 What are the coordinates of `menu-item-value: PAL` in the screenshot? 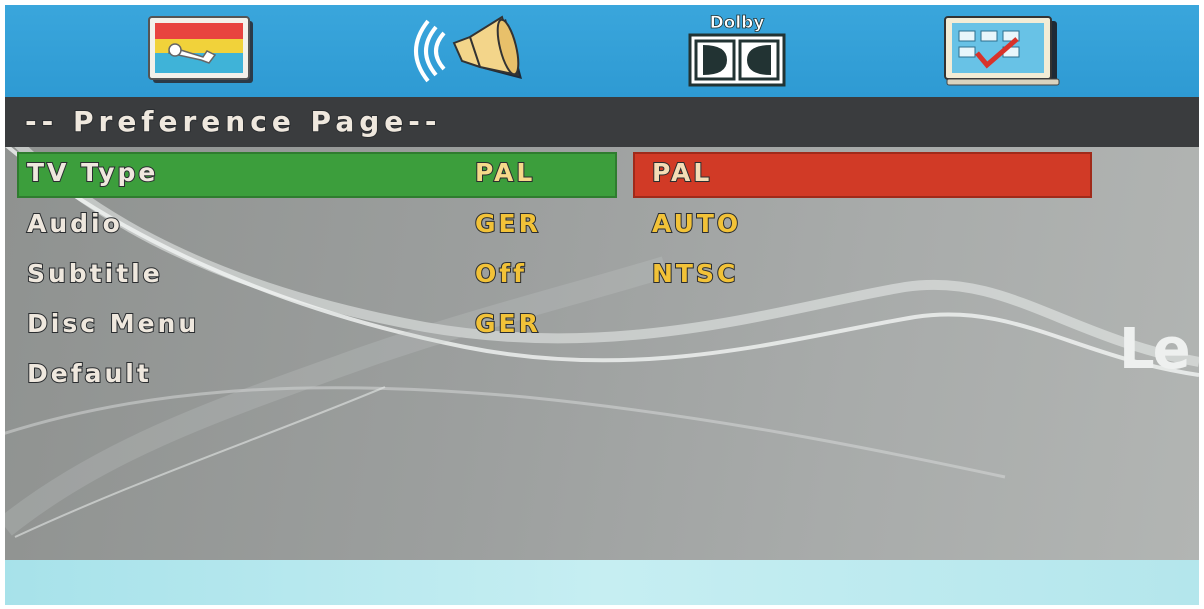 It's located at (505, 172).